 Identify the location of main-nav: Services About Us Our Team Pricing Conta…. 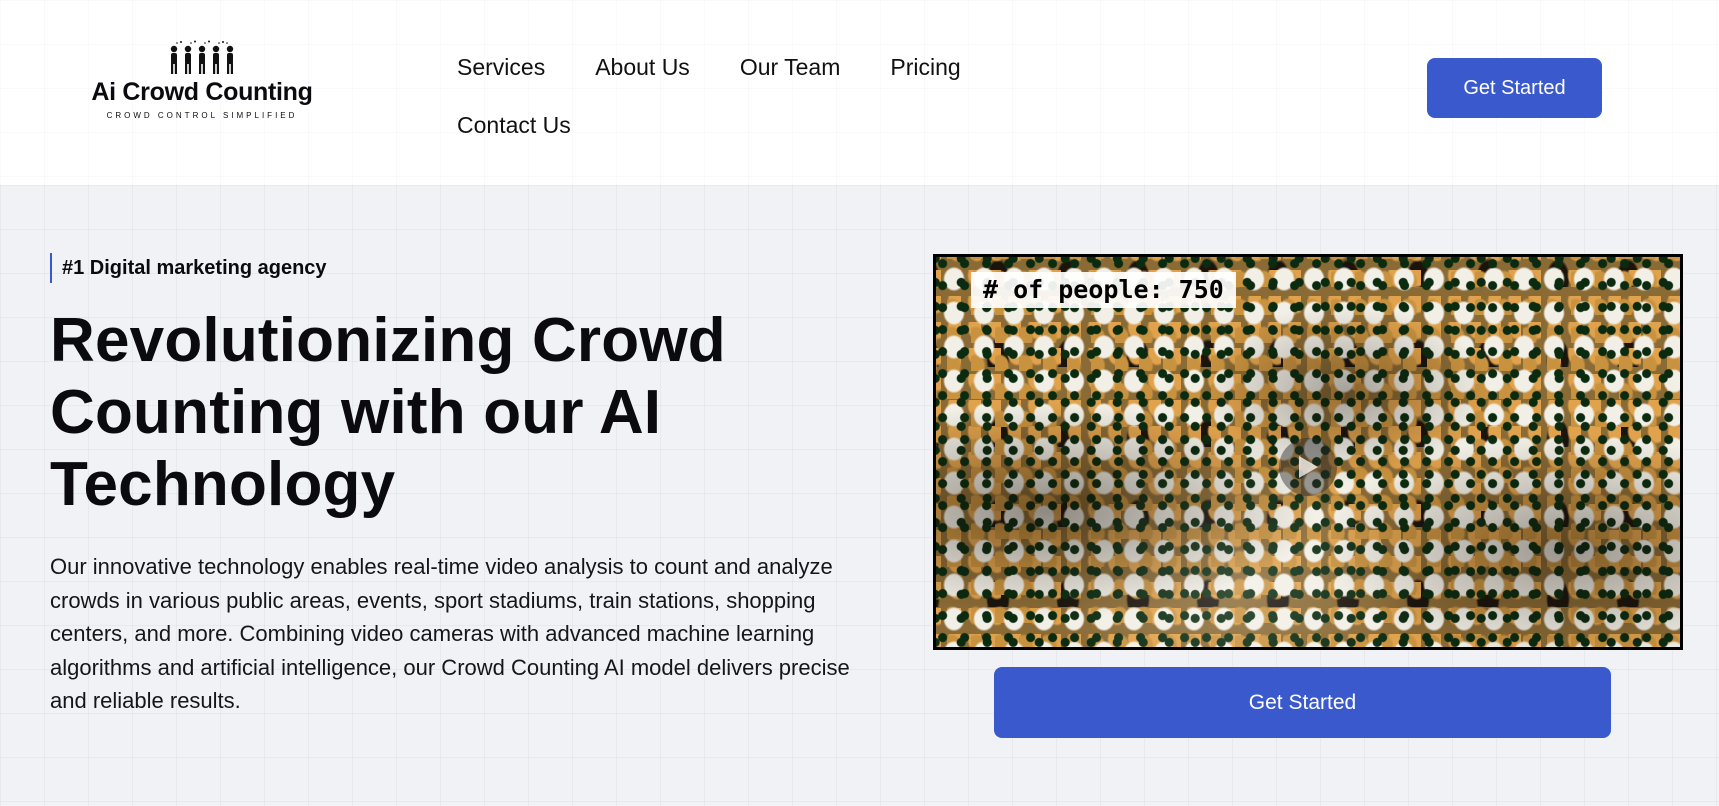
(737, 96).